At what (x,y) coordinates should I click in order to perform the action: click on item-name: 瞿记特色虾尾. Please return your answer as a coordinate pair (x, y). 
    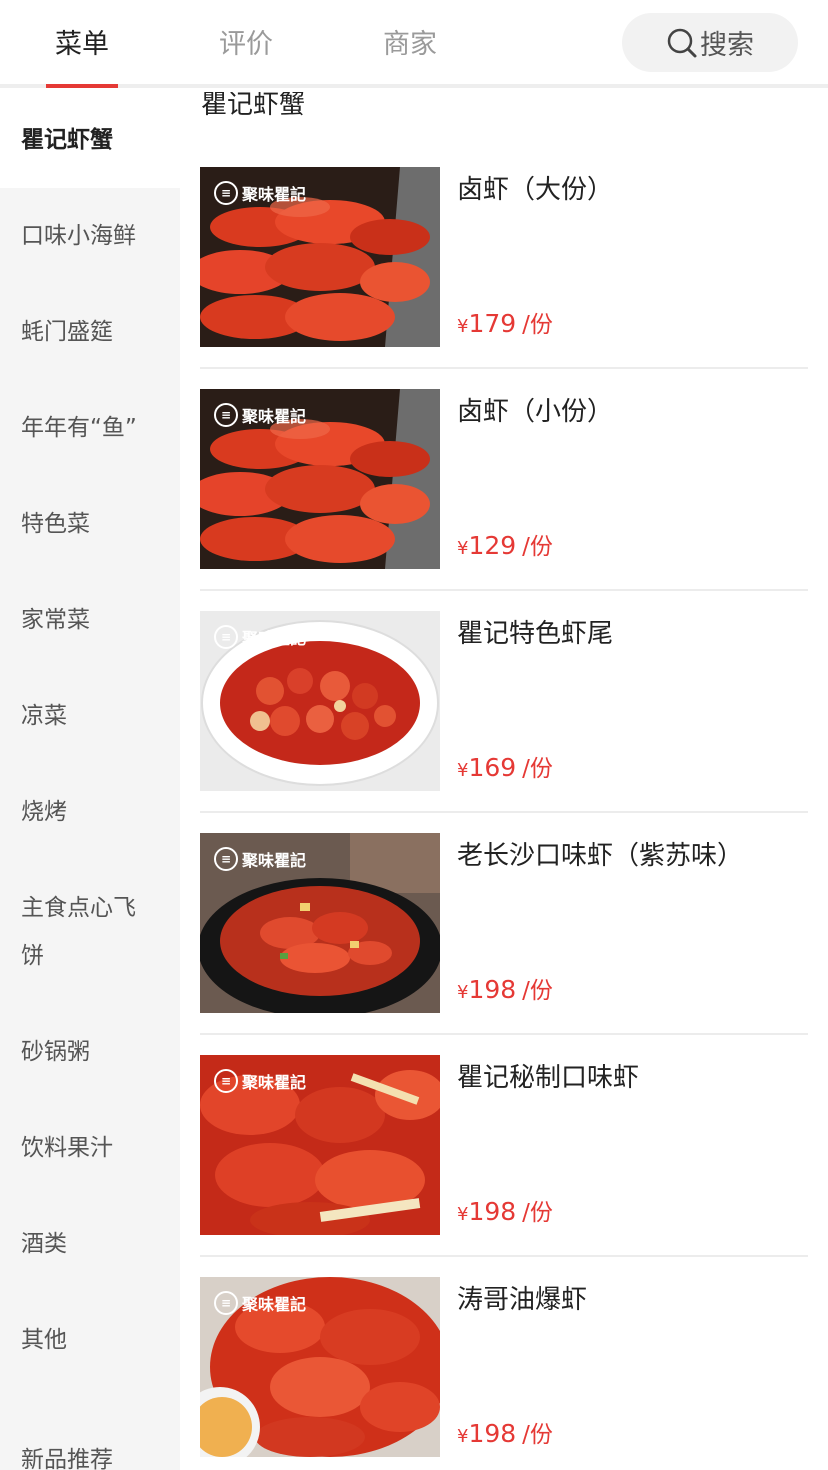
    Looking at the image, I should click on (535, 634).